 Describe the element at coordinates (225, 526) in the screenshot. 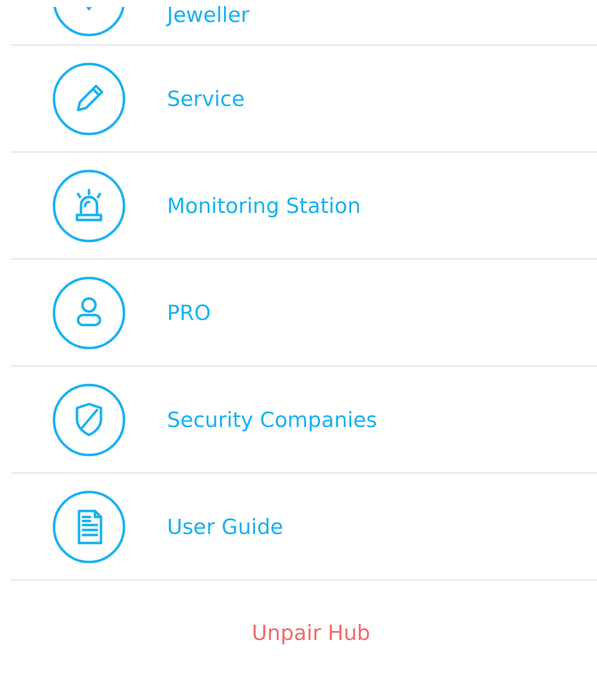

I see `menu-item-label: User Guide` at that location.